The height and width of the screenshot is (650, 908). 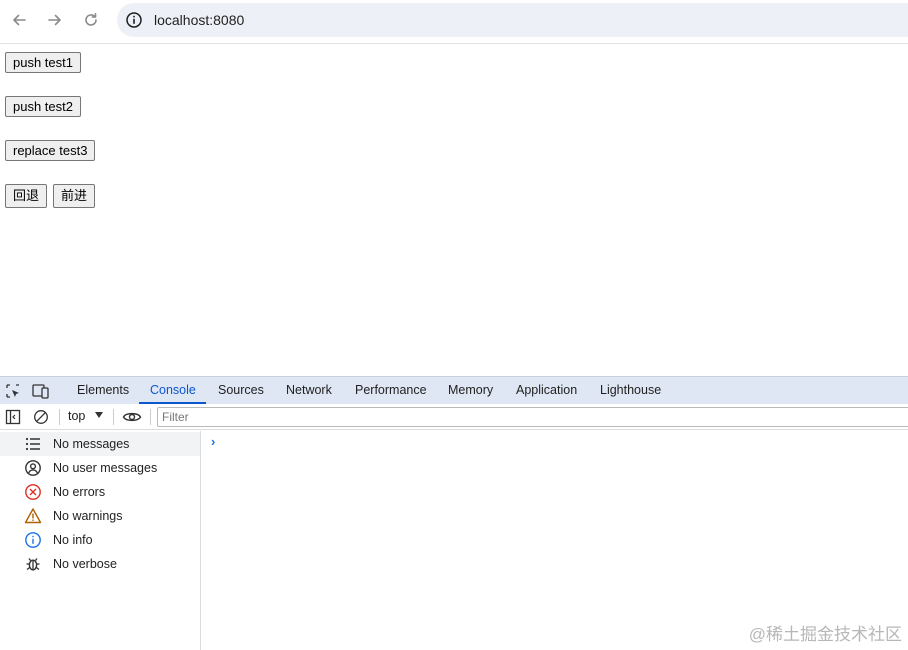 I want to click on select-element-icon, so click(x=12, y=391).